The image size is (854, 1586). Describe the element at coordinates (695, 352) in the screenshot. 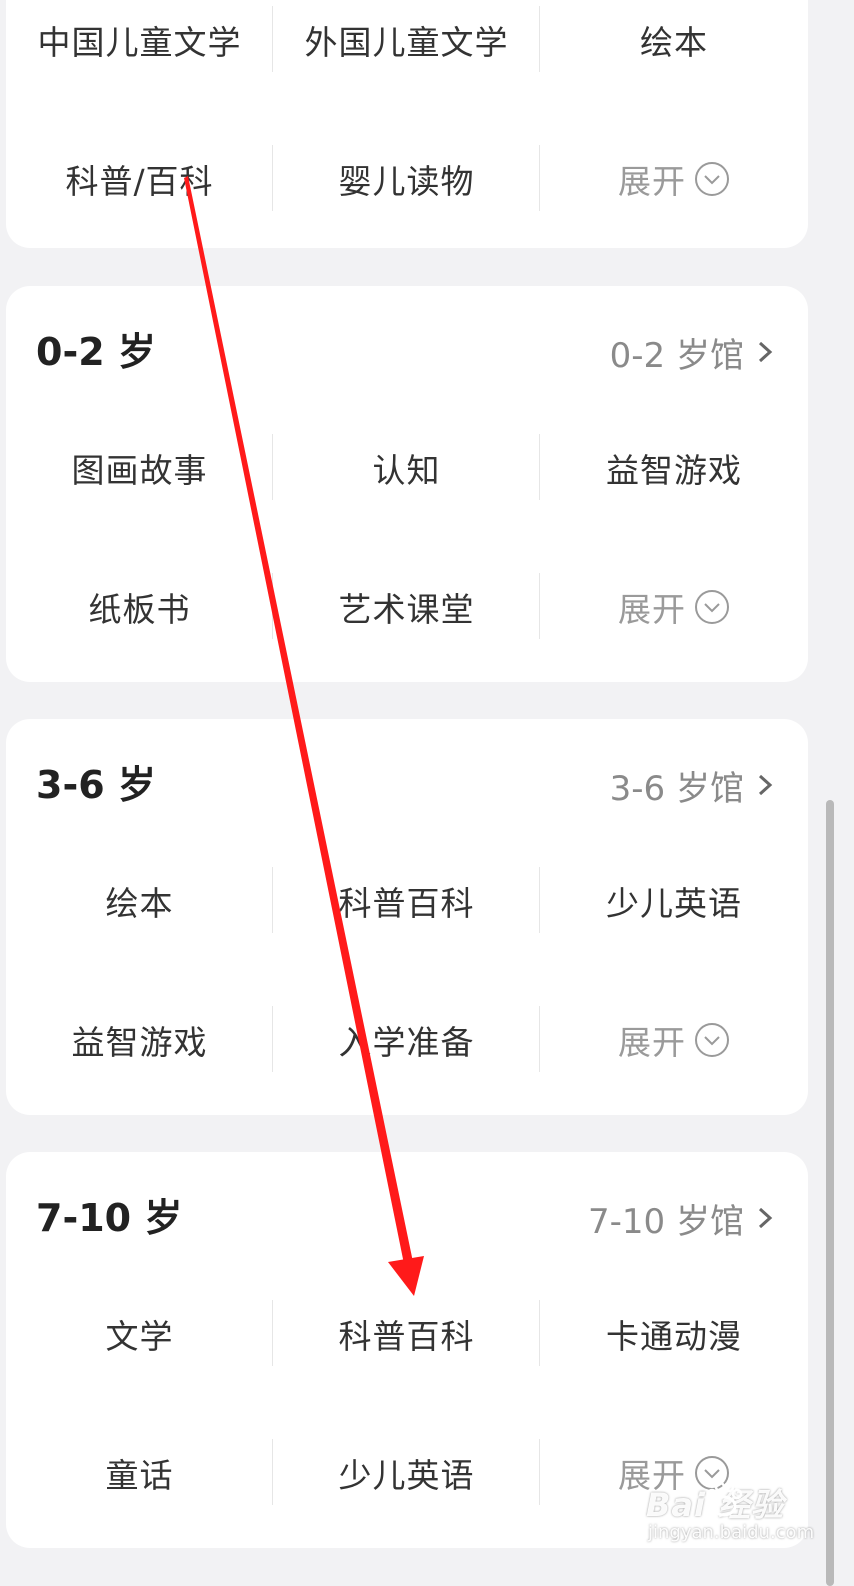

I see `section-link-button: 0-2 岁馆` at that location.